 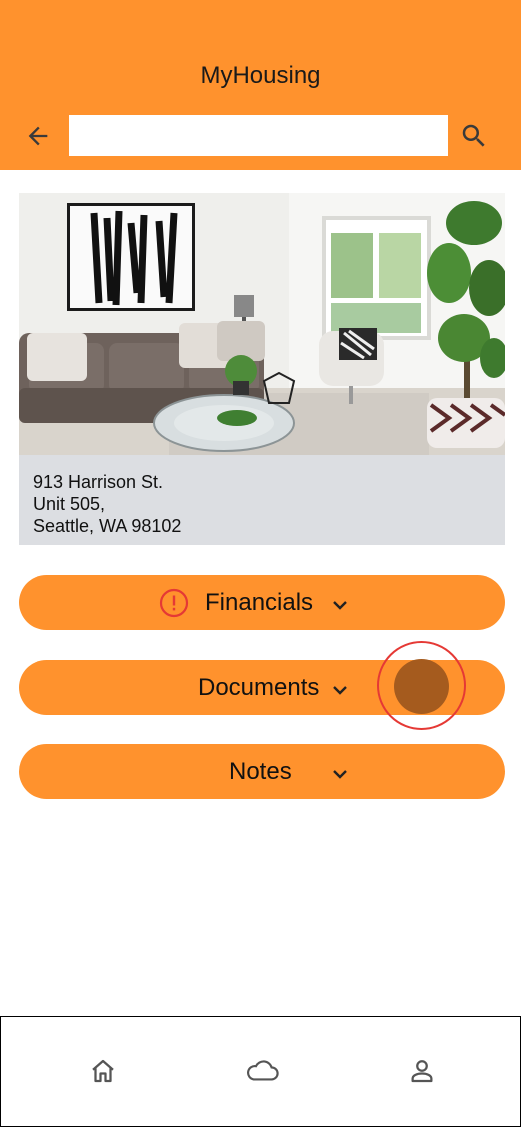 I want to click on cloud-icon, so click(x=263, y=1070).